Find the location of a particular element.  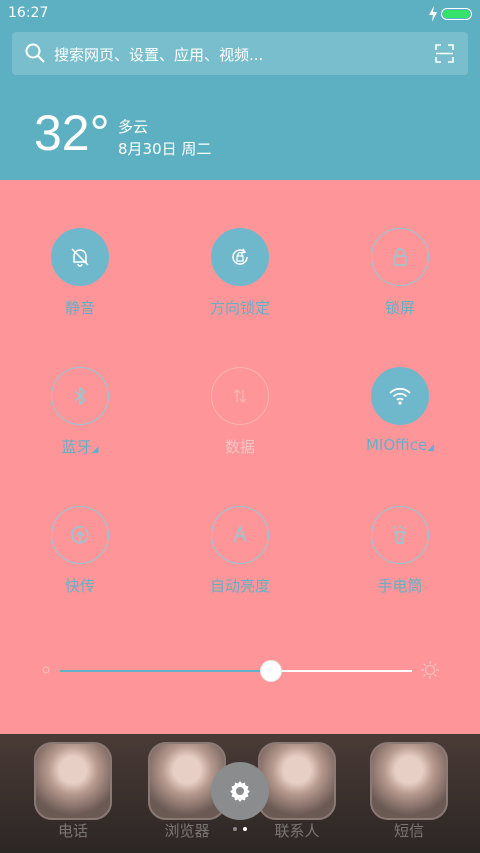

settings-button is located at coordinates (240, 791).